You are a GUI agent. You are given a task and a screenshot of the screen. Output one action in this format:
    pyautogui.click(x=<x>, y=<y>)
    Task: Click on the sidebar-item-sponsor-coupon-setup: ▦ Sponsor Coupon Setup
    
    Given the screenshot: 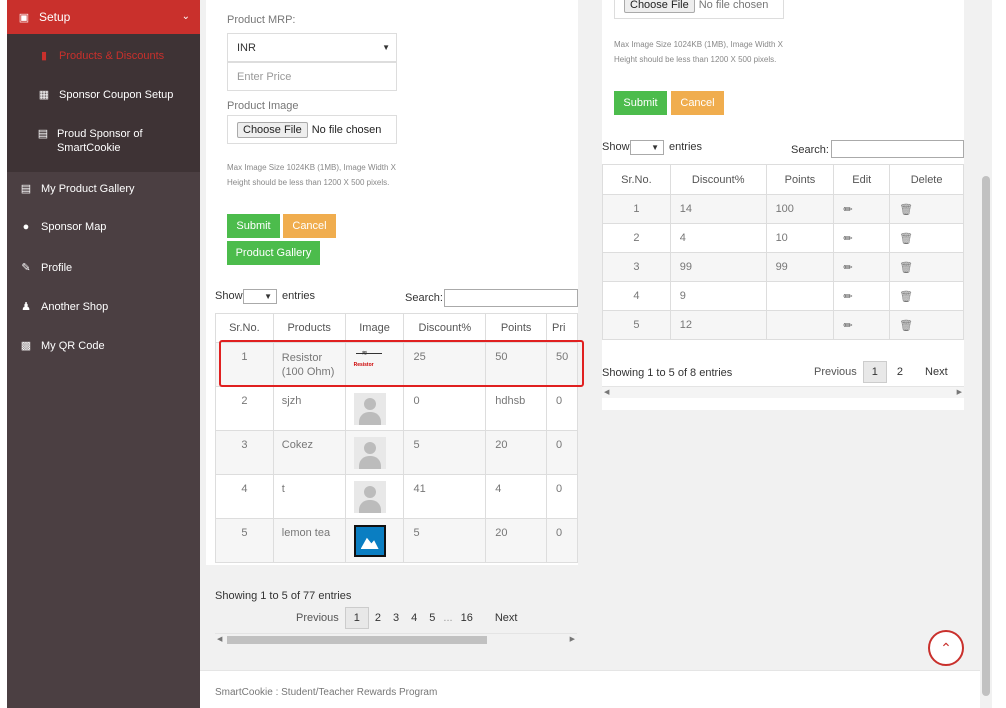 What is the action you would take?
    pyautogui.click(x=105, y=95)
    